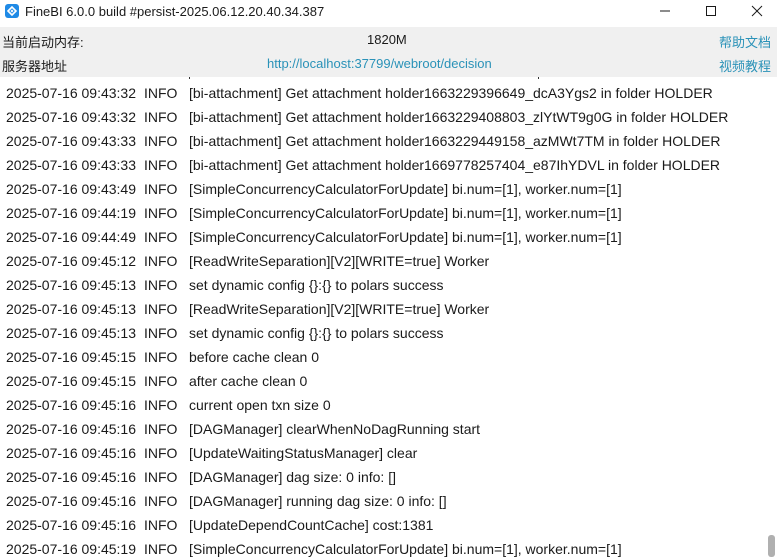 Image resolution: width=777 pixels, height=557 pixels. I want to click on clipped-log-line, so click(364, 78).